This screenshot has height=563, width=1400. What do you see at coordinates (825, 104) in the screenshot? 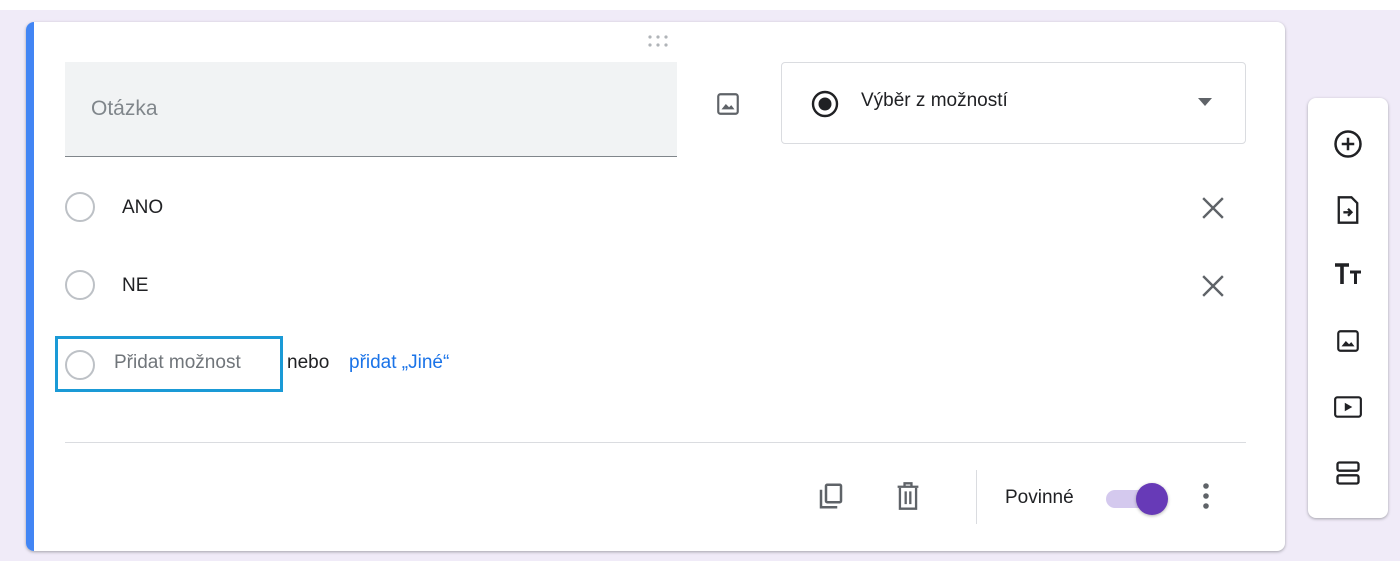
I see `radio-button-checked-icon` at bounding box center [825, 104].